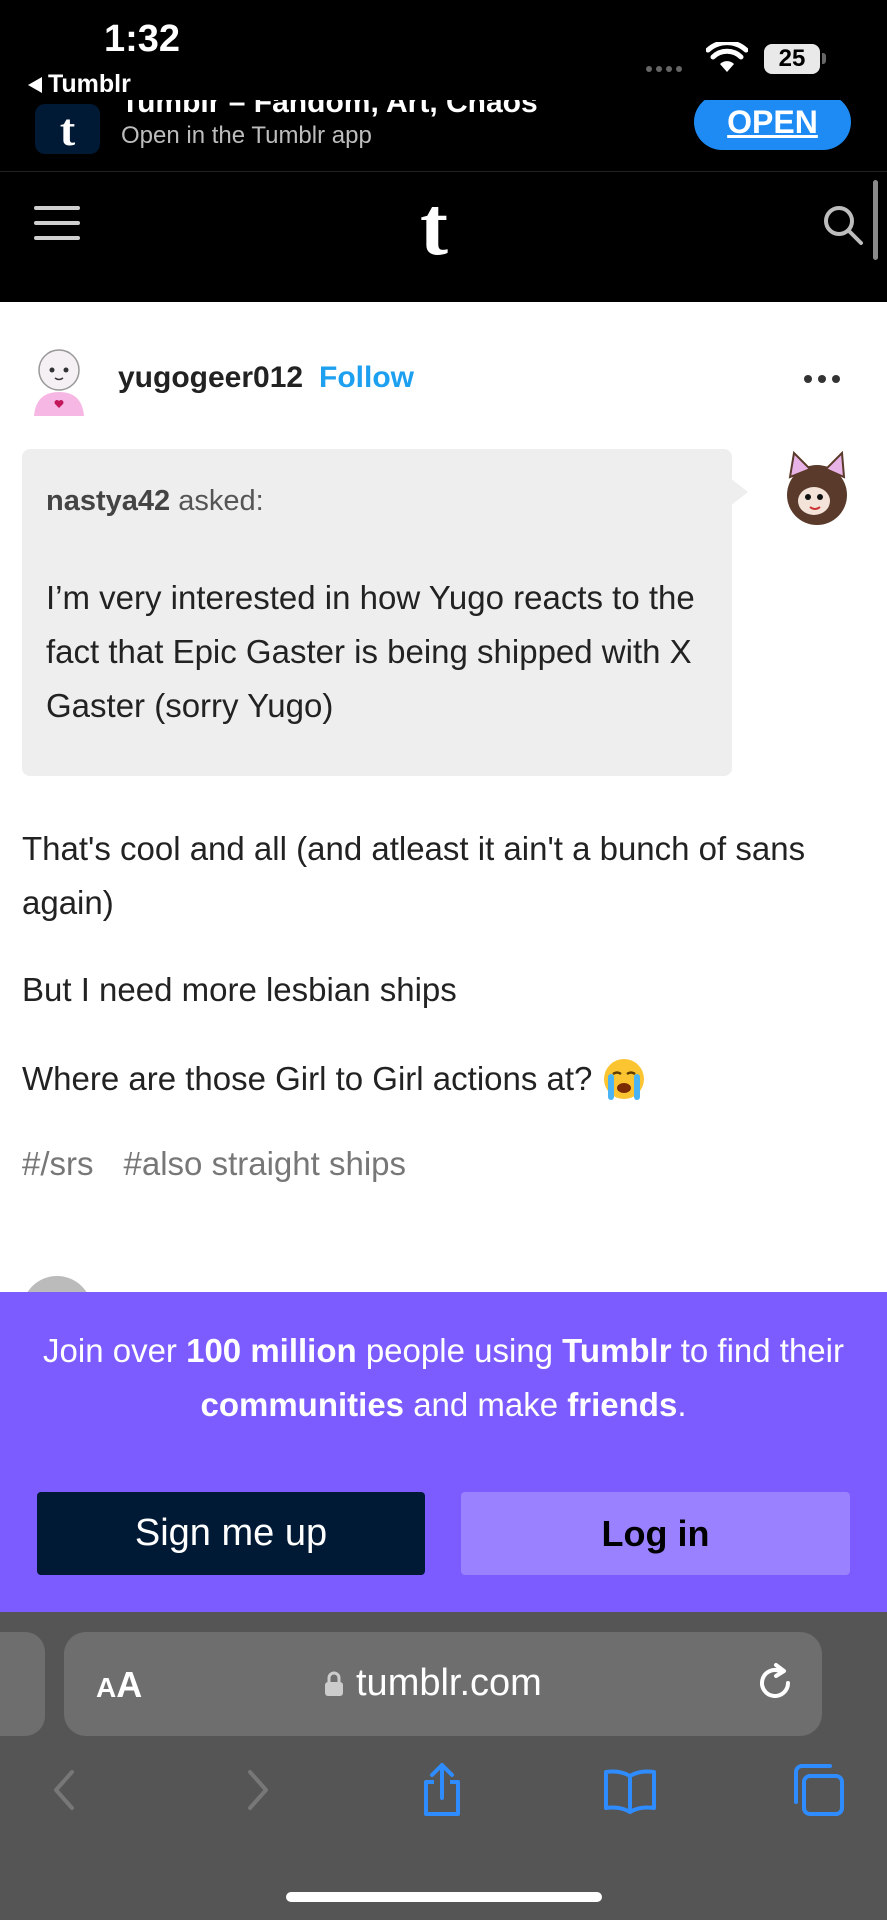 Image resolution: width=887 pixels, height=1920 pixels. What do you see at coordinates (843, 225) in the screenshot?
I see `search-icon` at bounding box center [843, 225].